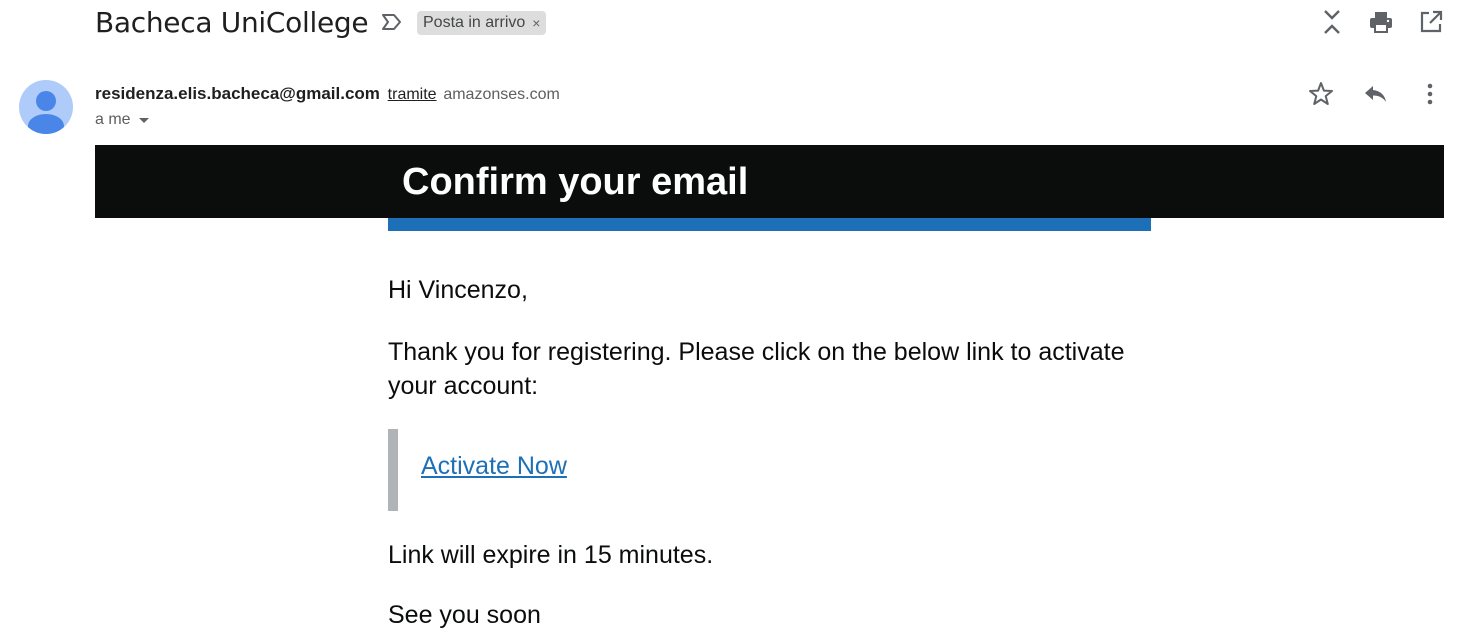  Describe the element at coordinates (1431, 22) in the screenshot. I see `open-in-new-window-icon` at that location.